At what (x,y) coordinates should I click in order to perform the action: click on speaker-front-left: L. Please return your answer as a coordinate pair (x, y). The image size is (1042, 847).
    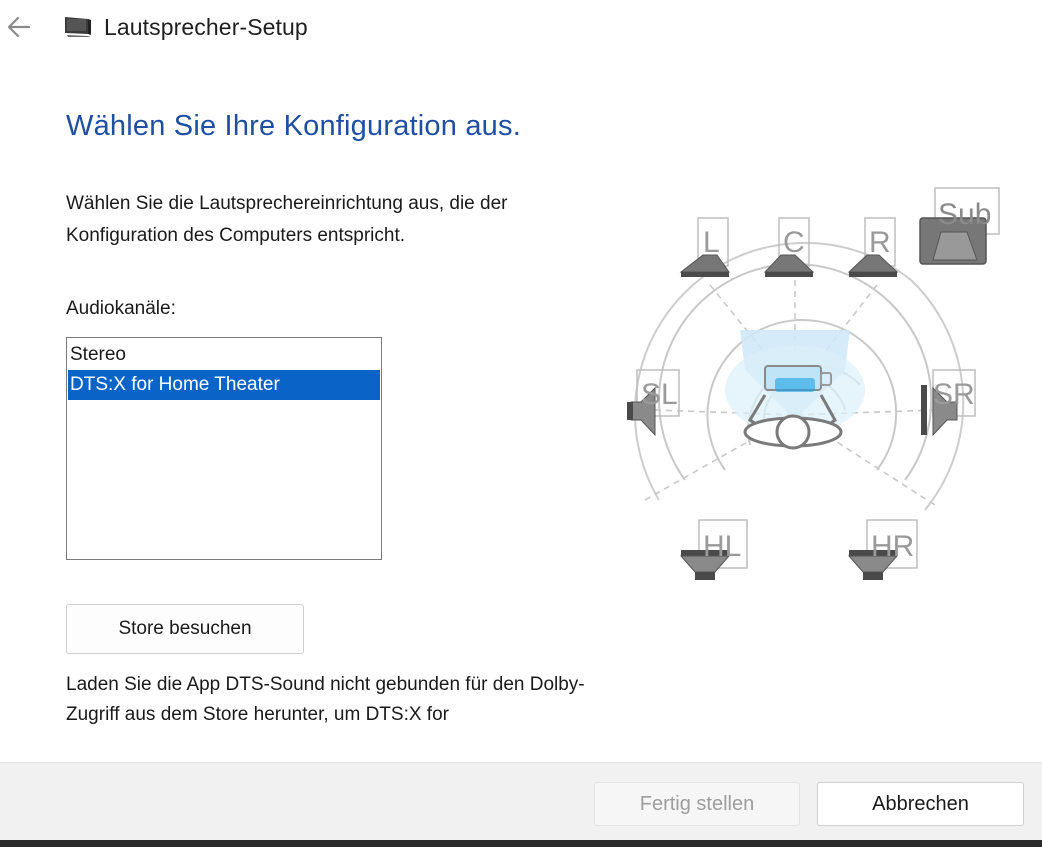
    Looking at the image, I should click on (704, 247).